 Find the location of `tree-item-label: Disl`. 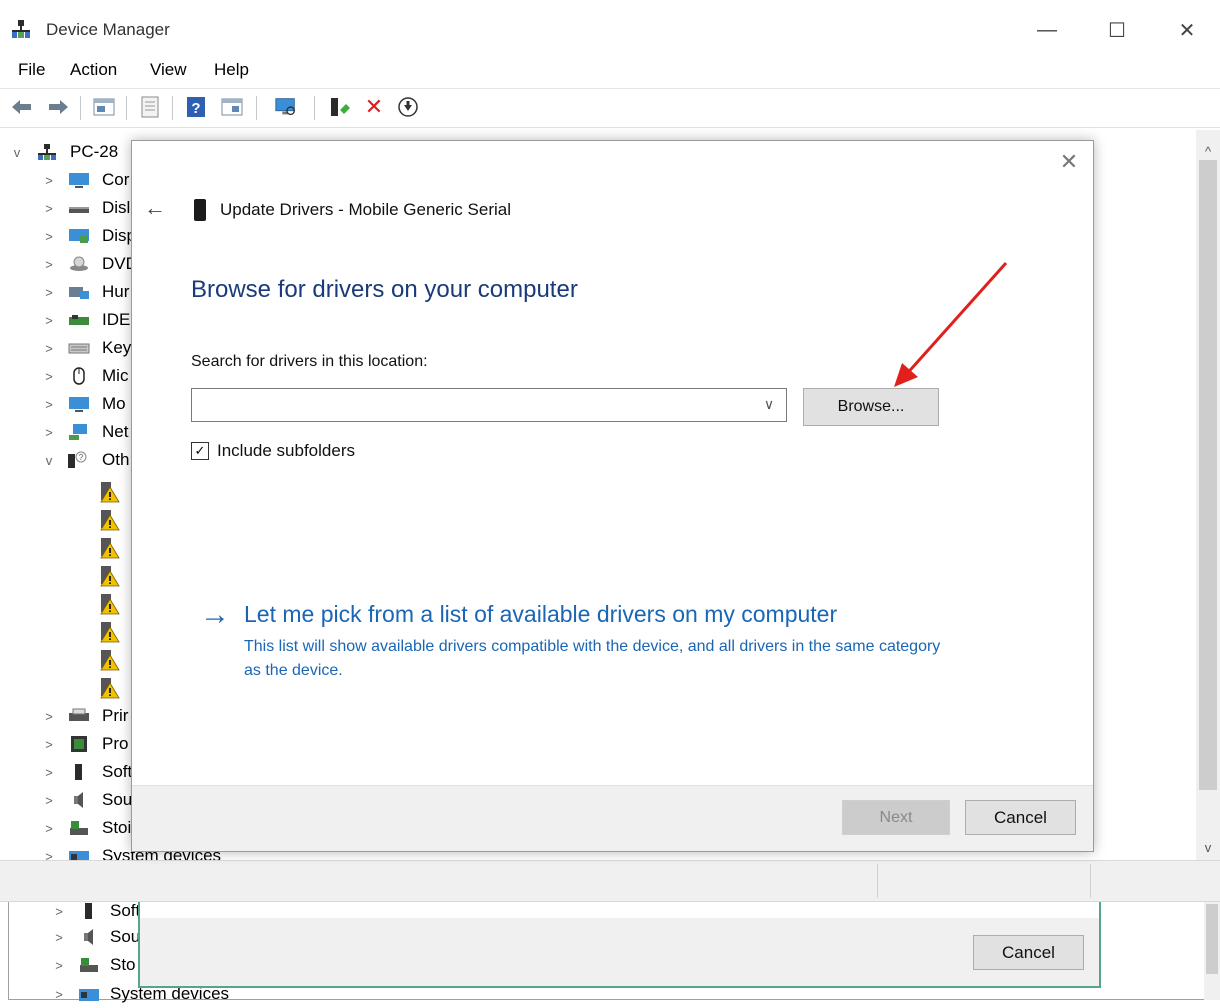

tree-item-label: Disl is located at coordinates (116, 207).